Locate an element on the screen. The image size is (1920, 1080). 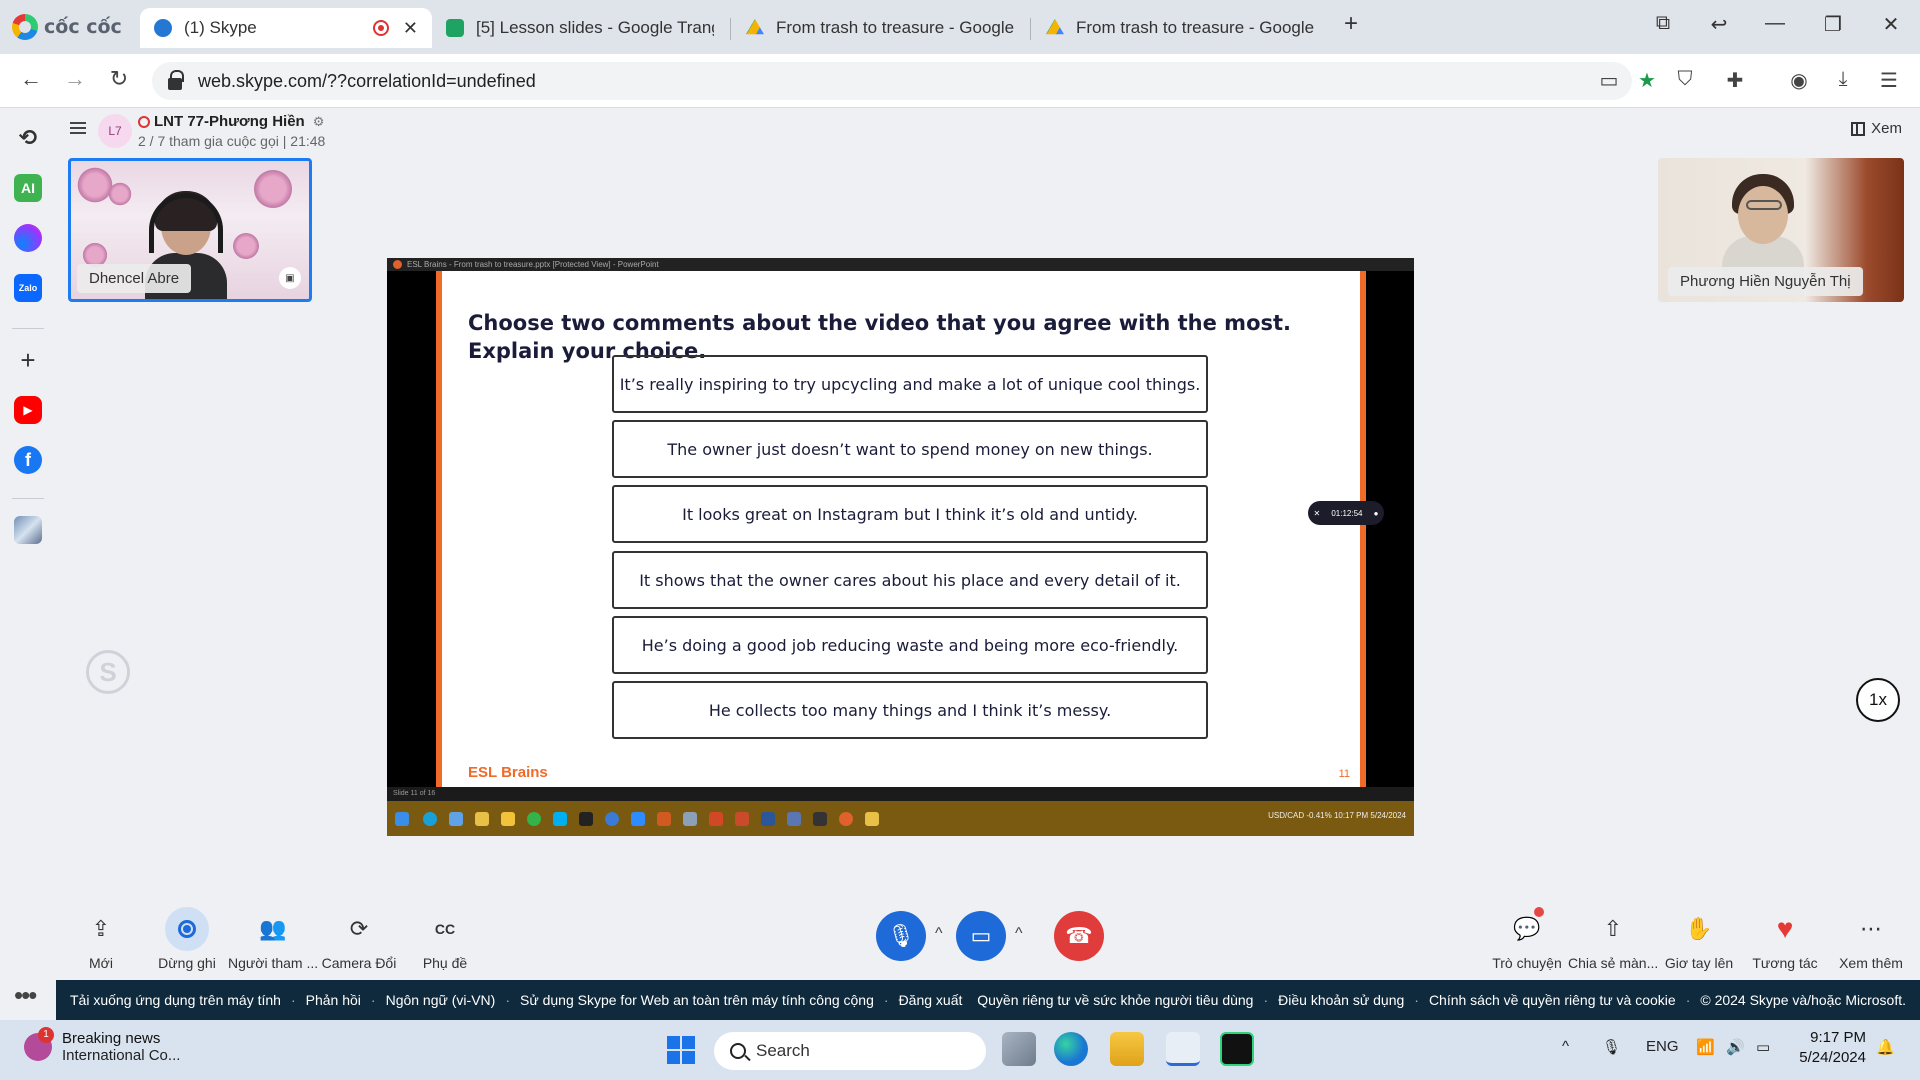
hamburger-menu-icon is located at coordinates (78, 128).